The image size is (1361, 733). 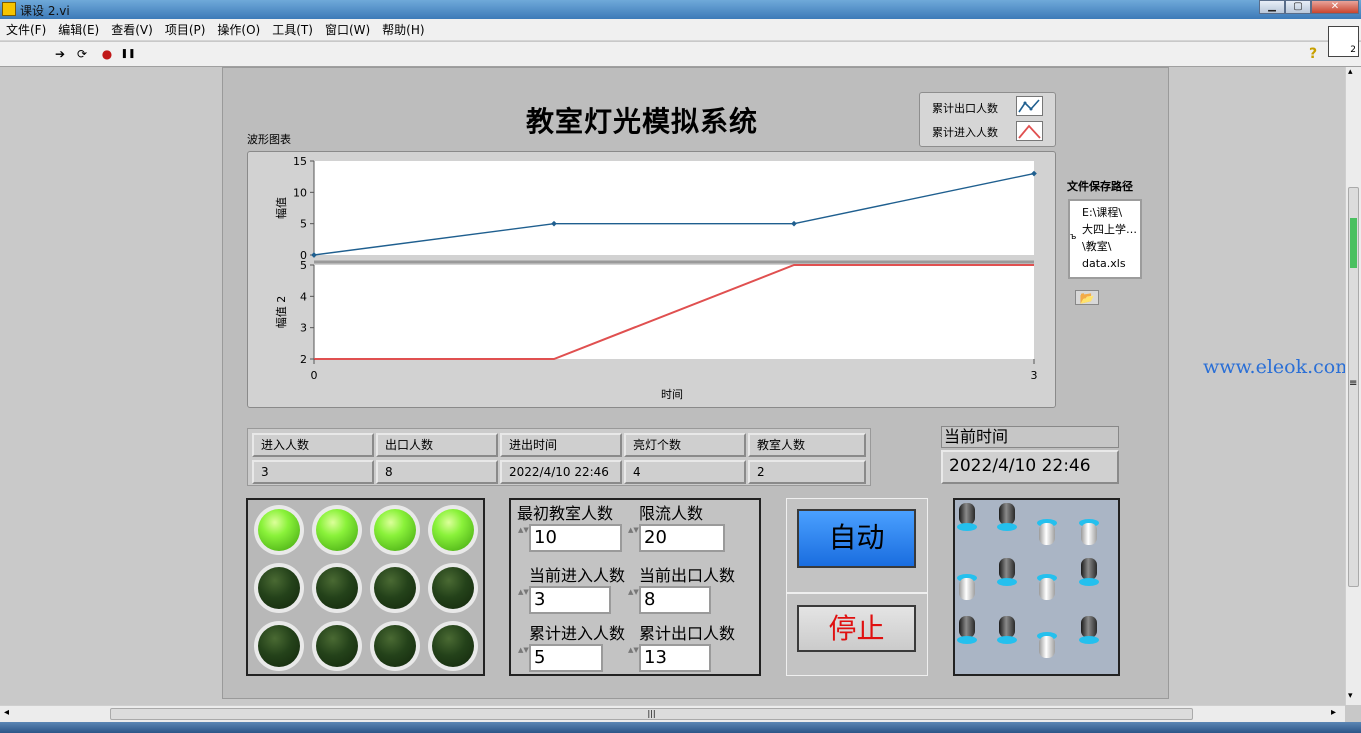 What do you see at coordinates (128, 54) in the screenshot?
I see `pause-icon: ❚❚` at bounding box center [128, 54].